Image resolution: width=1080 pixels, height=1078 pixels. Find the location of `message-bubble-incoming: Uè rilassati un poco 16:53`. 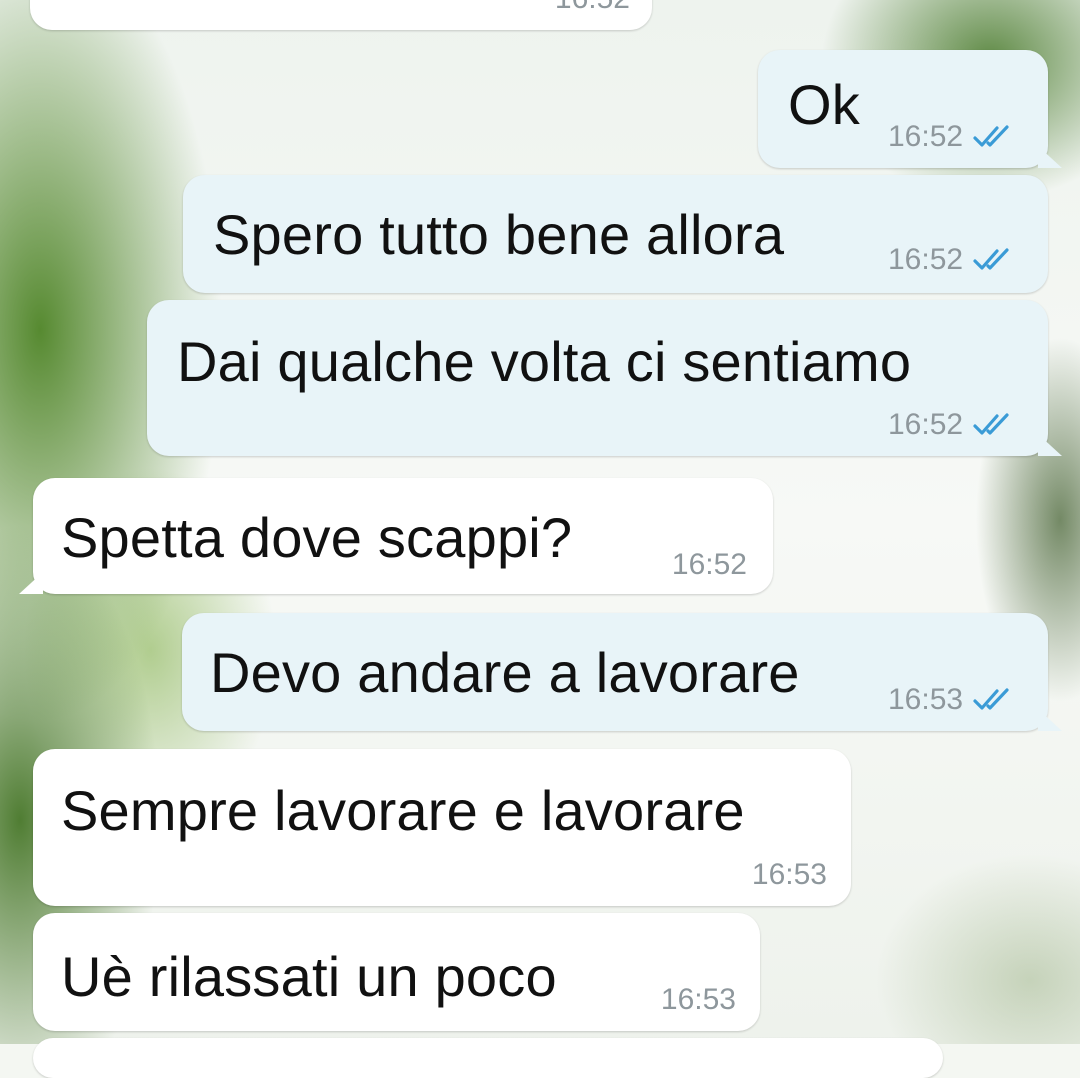

message-bubble-incoming: Uè rilassati un poco 16:53 is located at coordinates (396, 972).